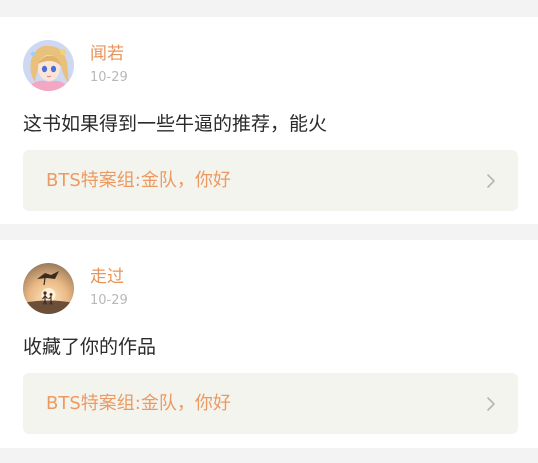 Image resolution: width=538 pixels, height=463 pixels. I want to click on comment-text: 这书如果得到一些牛逼的推荐，能火, so click(175, 124).